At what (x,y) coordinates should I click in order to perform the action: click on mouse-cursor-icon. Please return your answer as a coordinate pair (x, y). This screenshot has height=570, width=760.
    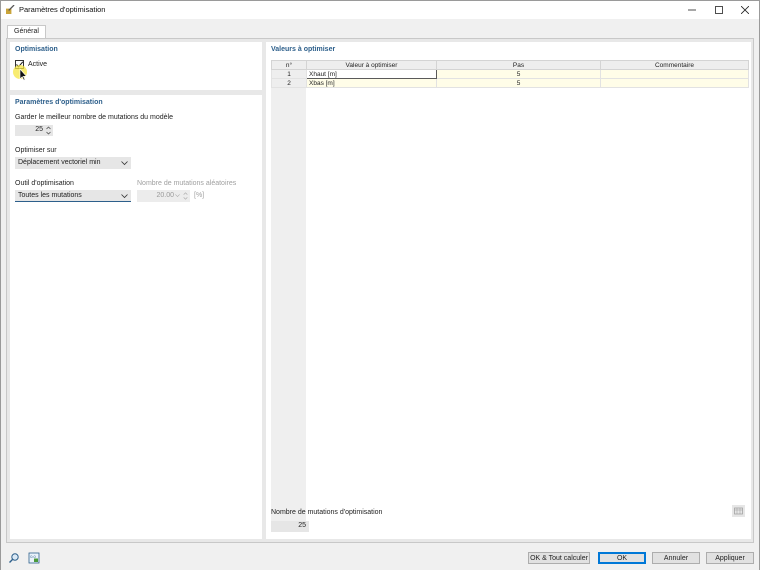
    Looking at the image, I should click on (20, 73).